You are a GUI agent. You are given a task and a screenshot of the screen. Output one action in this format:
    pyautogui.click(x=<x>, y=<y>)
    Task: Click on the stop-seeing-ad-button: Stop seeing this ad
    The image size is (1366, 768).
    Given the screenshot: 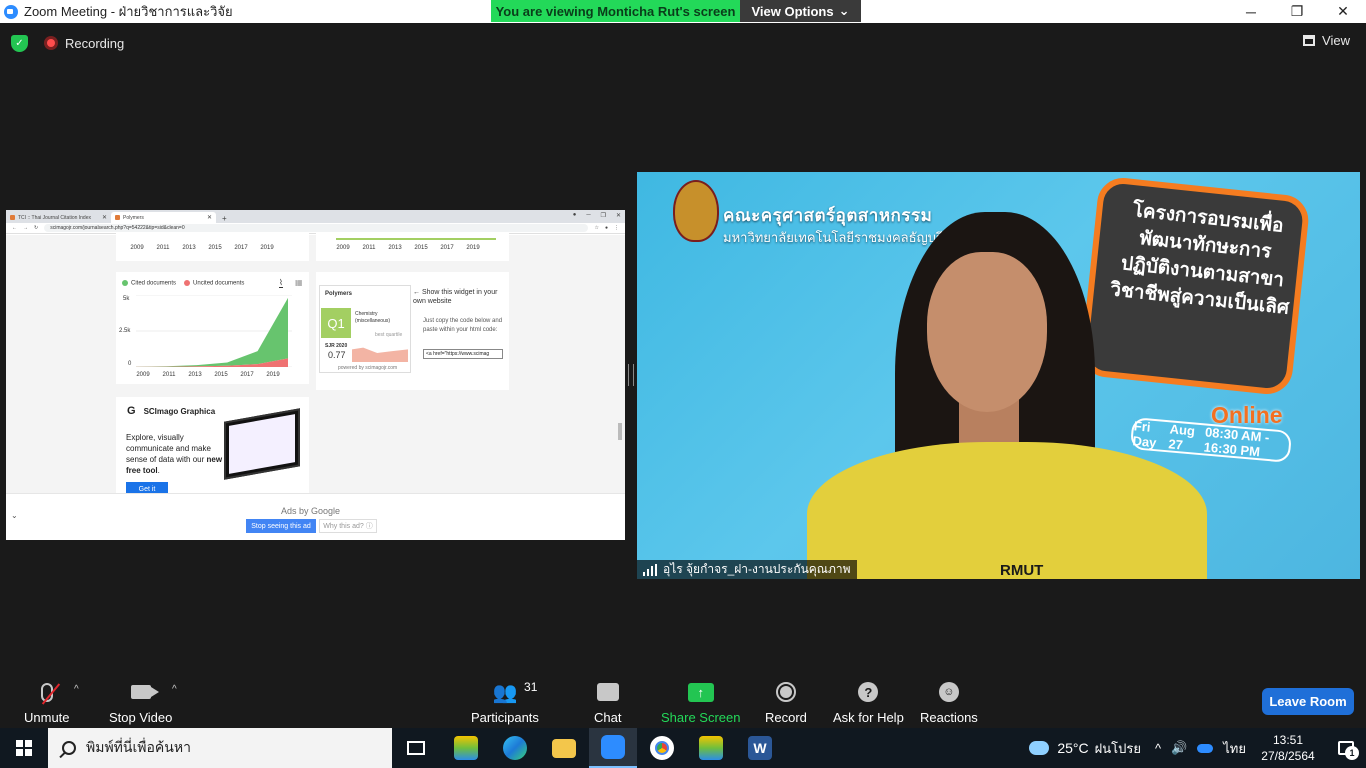 What is the action you would take?
    pyautogui.click(x=281, y=526)
    